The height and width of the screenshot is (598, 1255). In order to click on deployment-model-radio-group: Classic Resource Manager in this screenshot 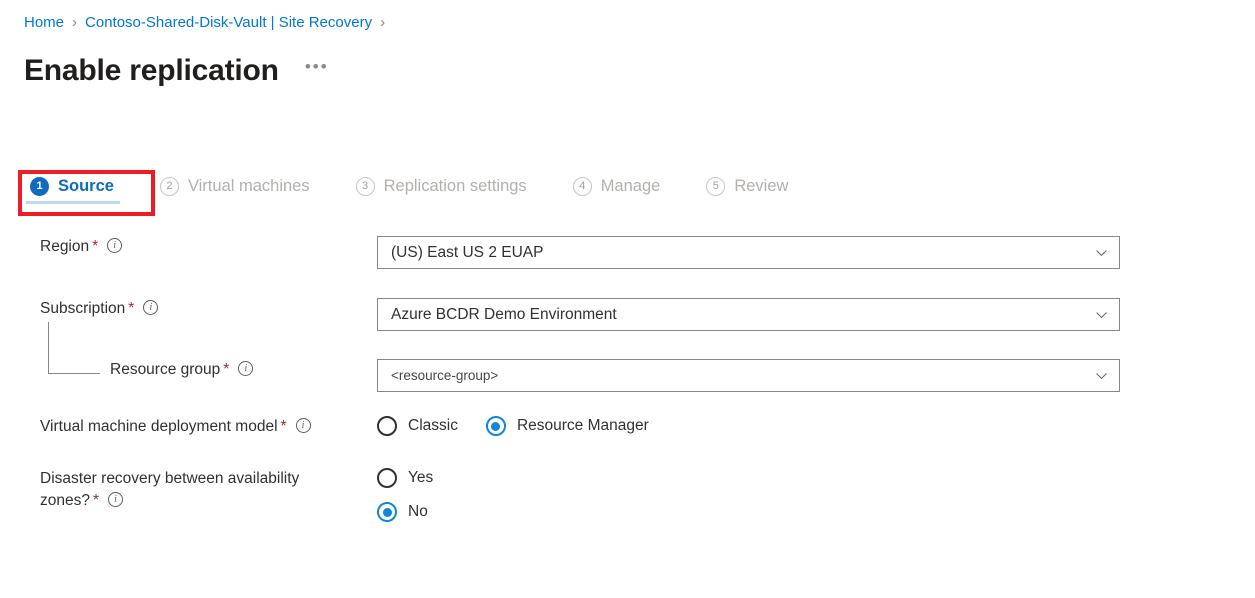, I will do `click(748, 426)`.